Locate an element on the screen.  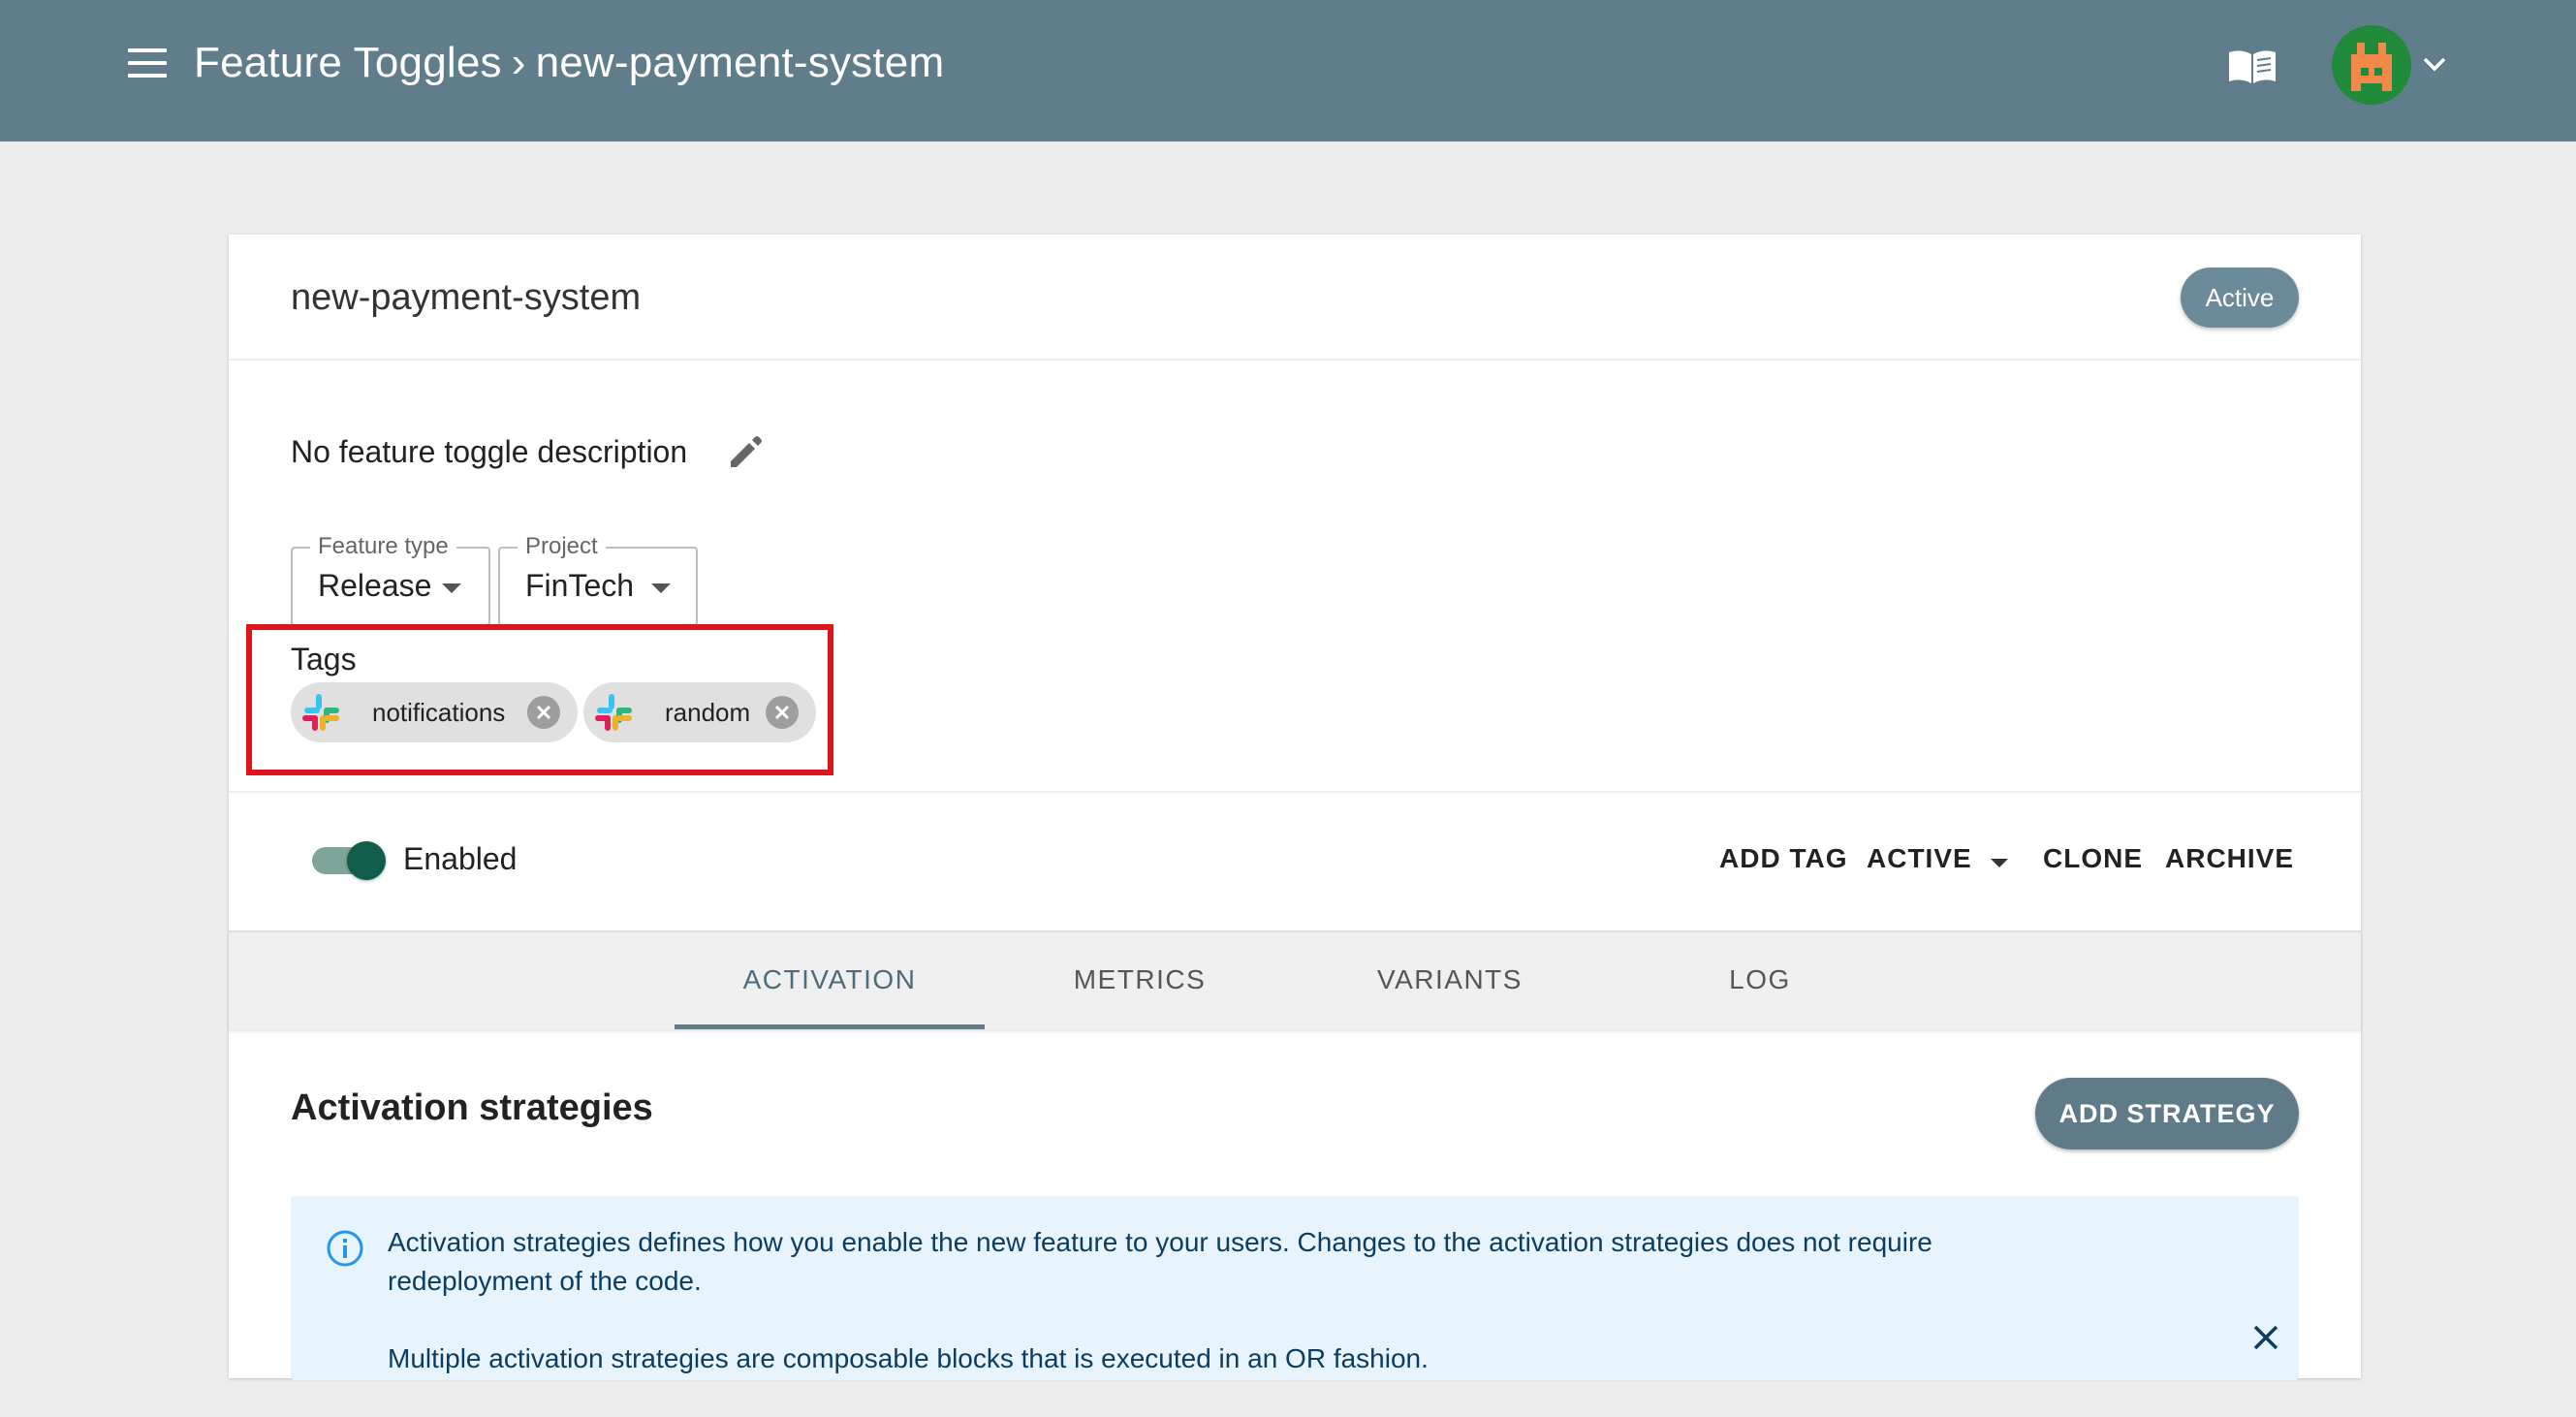
project-value: FinTech is located at coordinates (580, 585).